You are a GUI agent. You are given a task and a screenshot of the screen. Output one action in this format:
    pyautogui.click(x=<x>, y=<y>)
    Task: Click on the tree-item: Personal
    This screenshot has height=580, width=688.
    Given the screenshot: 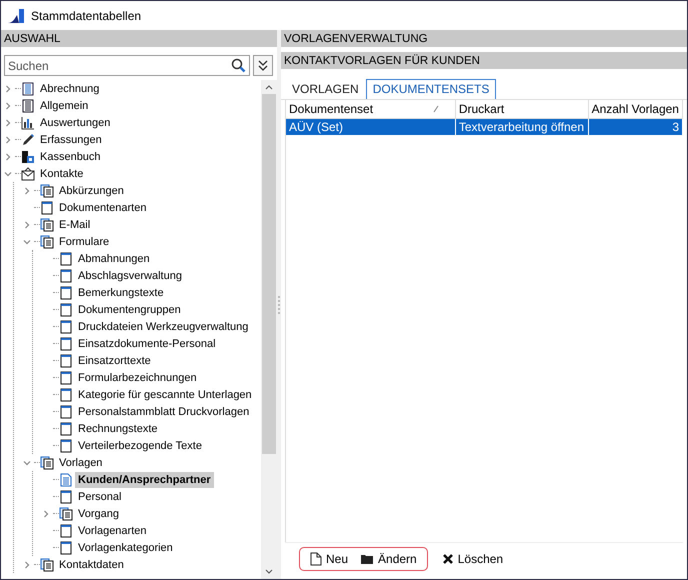 What is the action you would take?
    pyautogui.click(x=99, y=496)
    